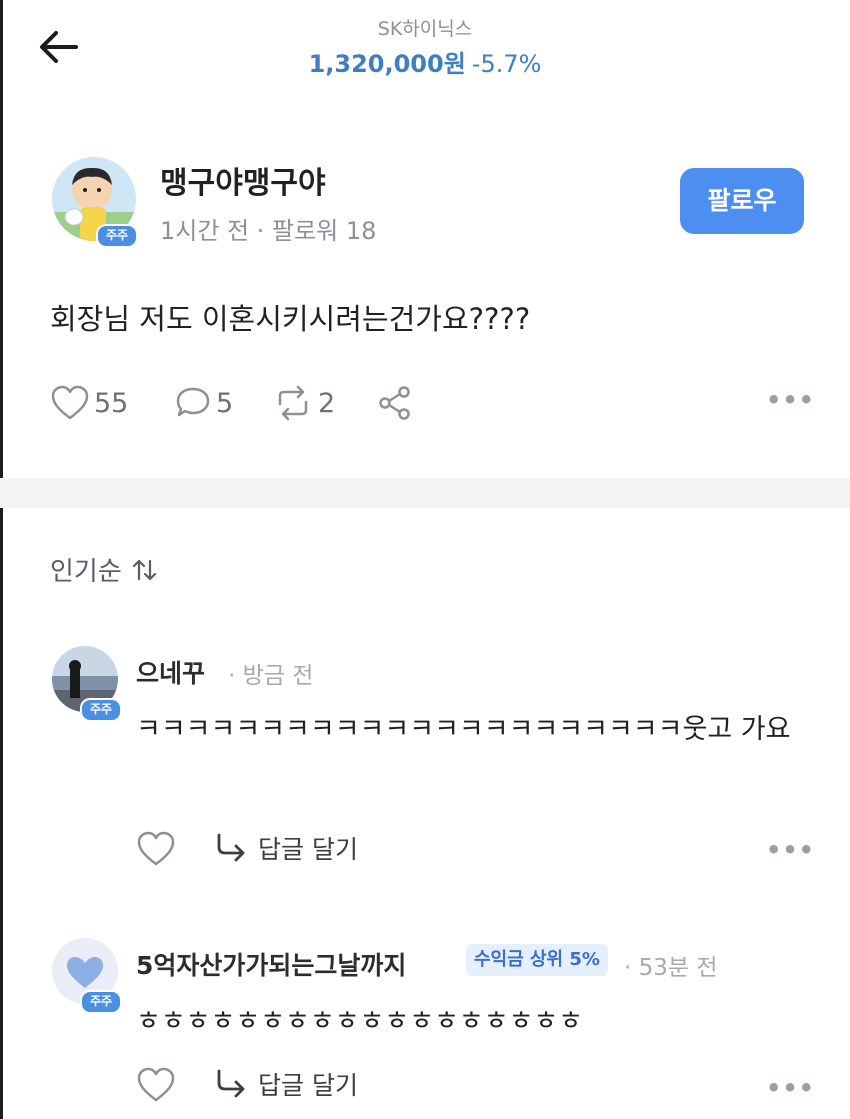 Image resolution: width=850 pixels, height=1119 pixels. Describe the element at coordinates (271, 964) in the screenshot. I see `commenter-name: 5억자산가가되는그날까지` at that location.